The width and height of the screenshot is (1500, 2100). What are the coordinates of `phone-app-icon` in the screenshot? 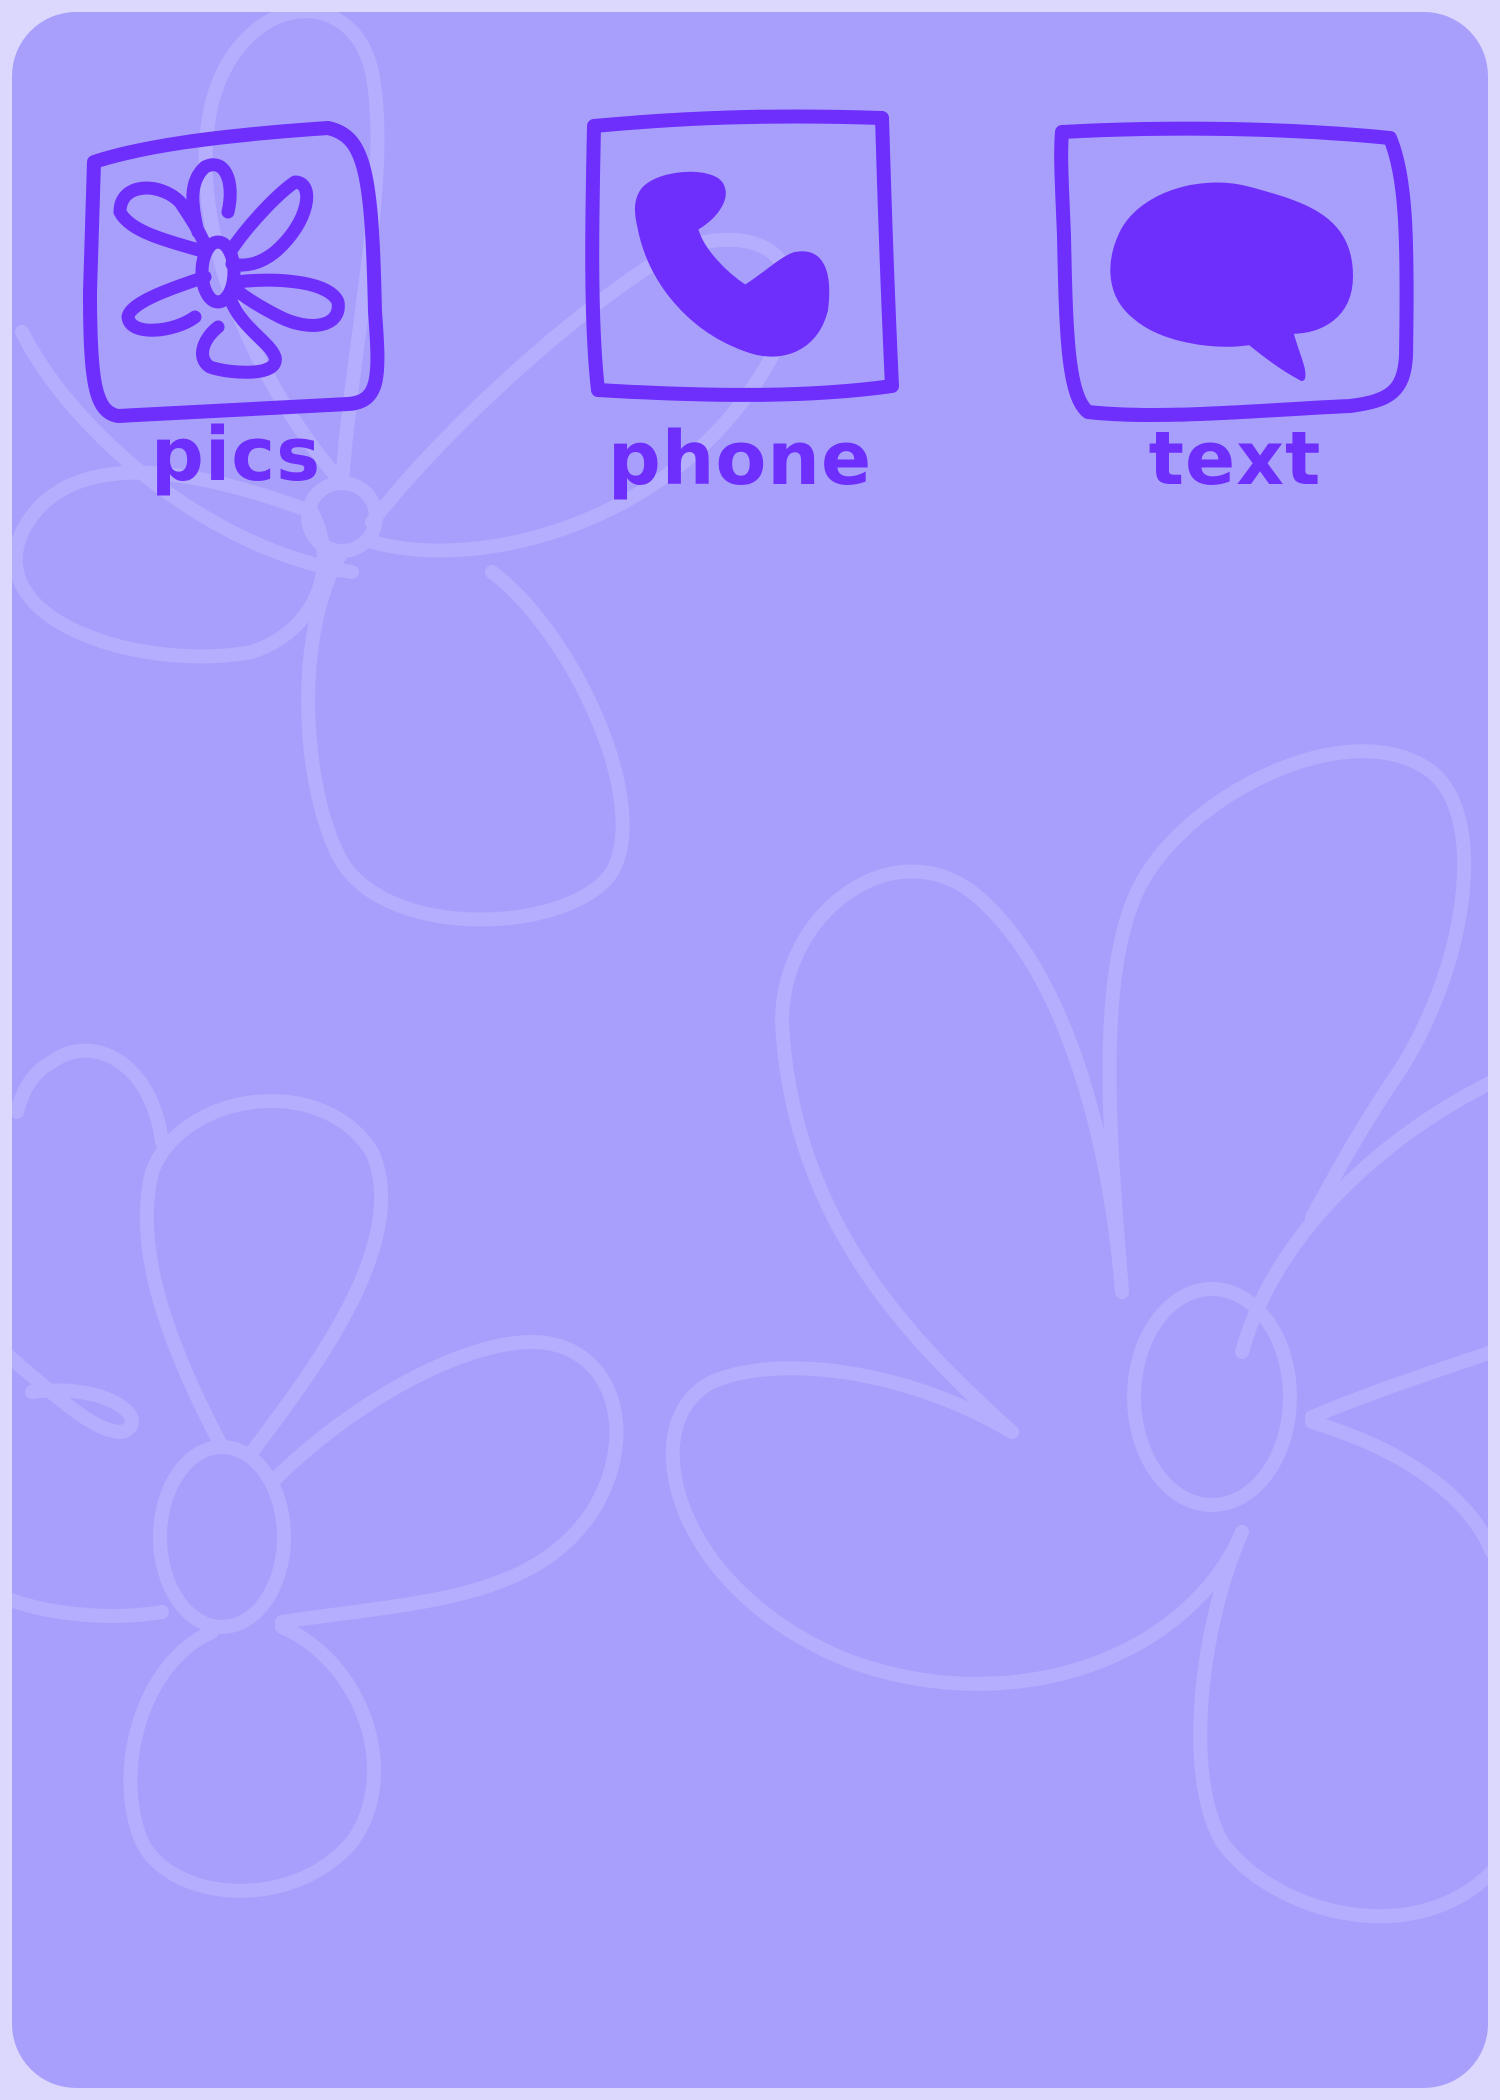 It's located at (740, 255).